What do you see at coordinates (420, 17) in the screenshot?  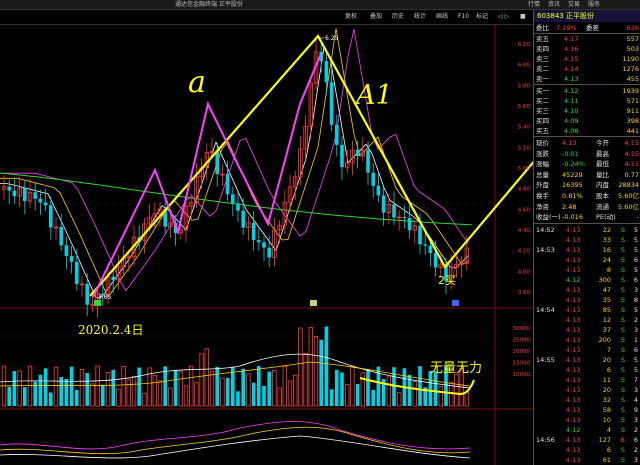 I see `stats-button: 统计` at bounding box center [420, 17].